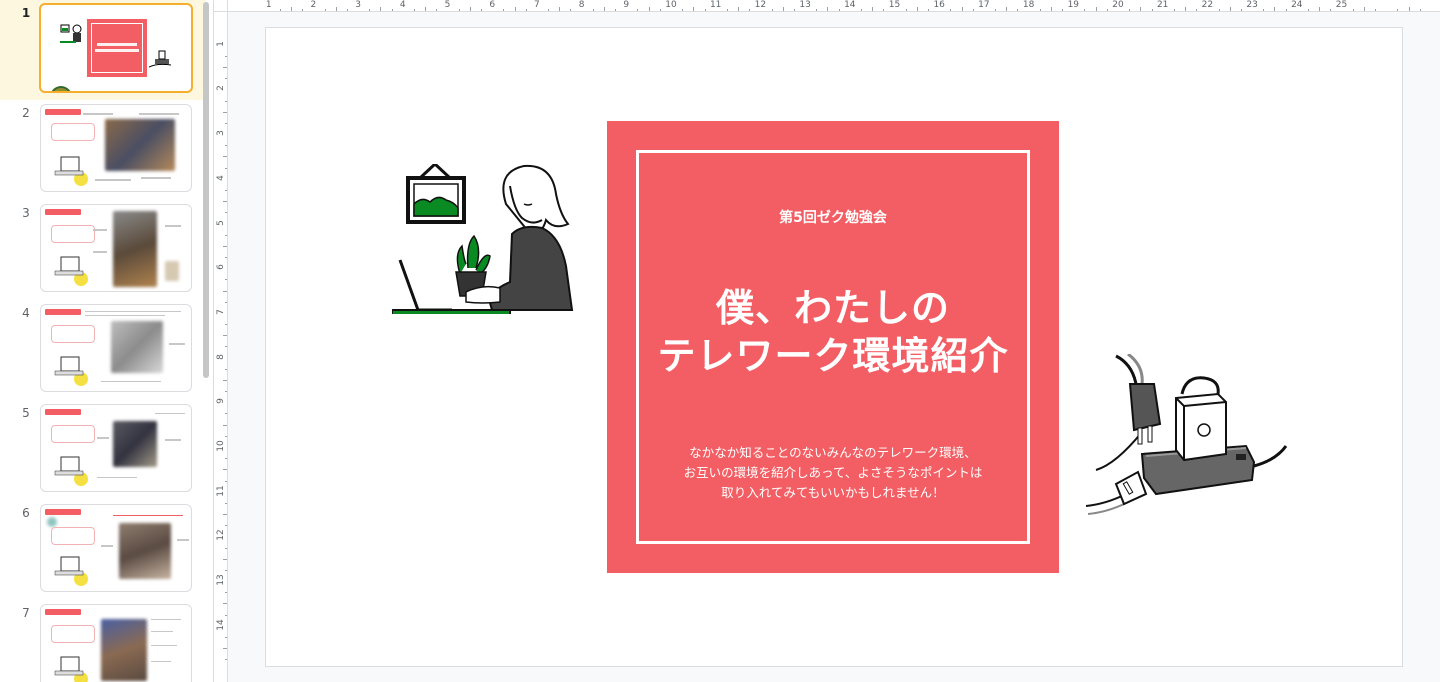 This screenshot has height=682, width=1440. Describe the element at coordinates (833, 352) in the screenshot. I see `title-line-2: テレワーク環境紹介` at that location.